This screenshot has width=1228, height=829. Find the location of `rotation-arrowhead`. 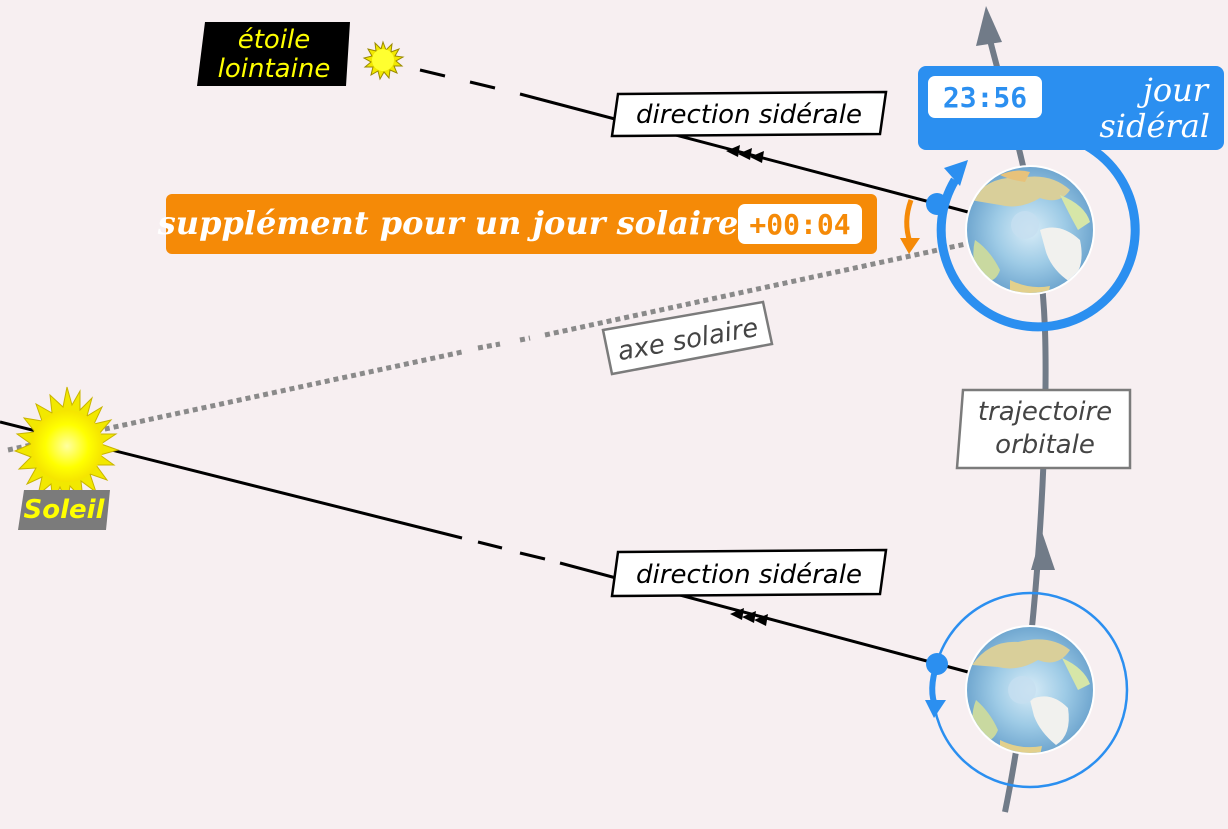

rotation-arrowhead is located at coordinates (935, 709).